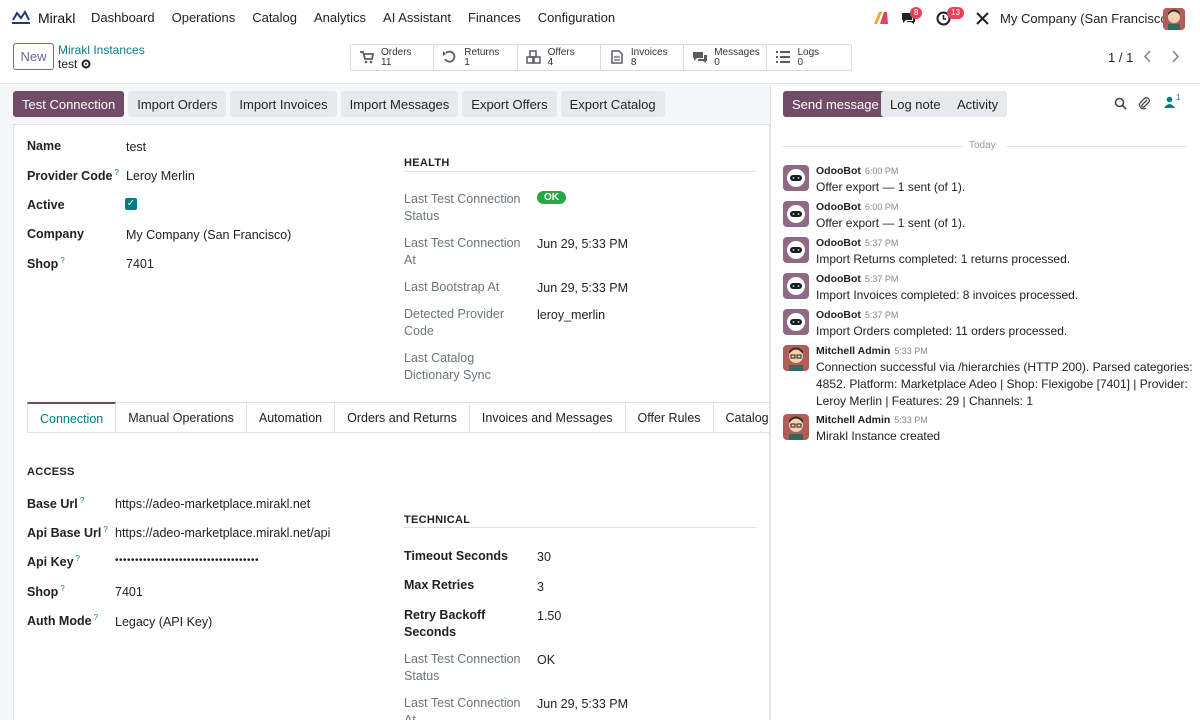 Image resolution: width=1200 pixels, height=720 pixels. I want to click on retries-field: 3, so click(540, 587).